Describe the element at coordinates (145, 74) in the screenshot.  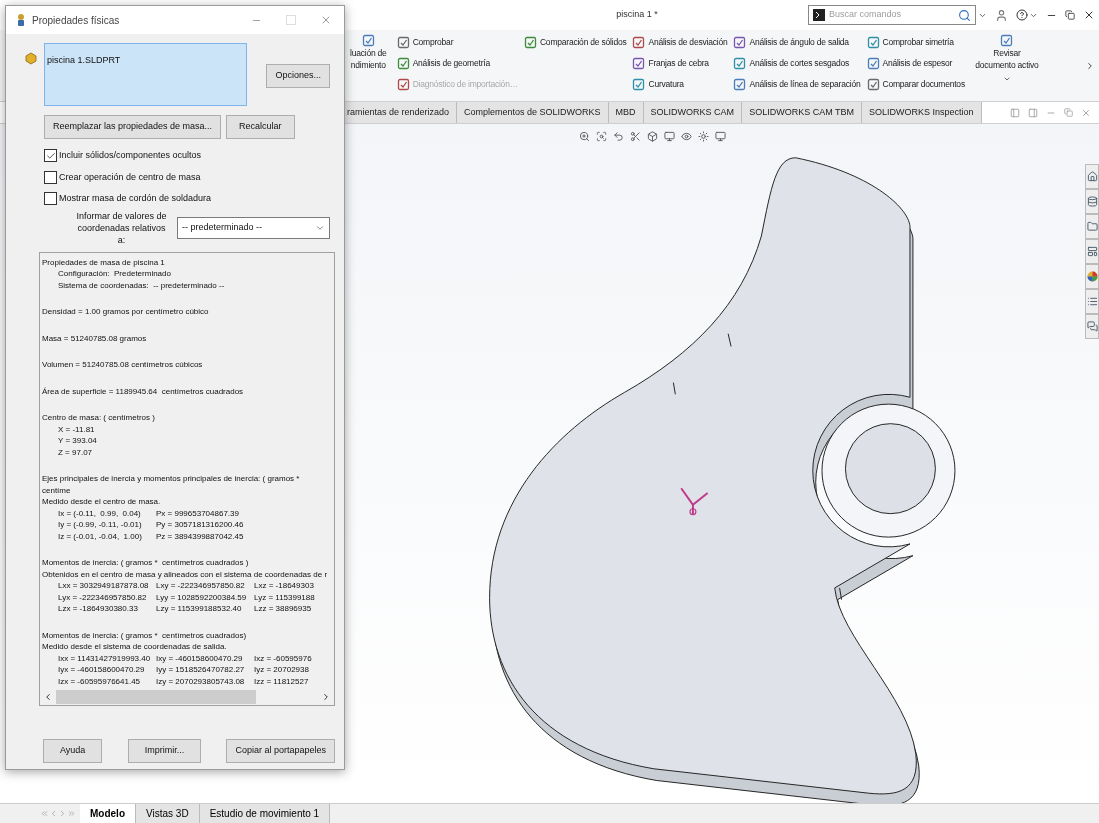
I see `selection-list: piscina 1.SLDPRT` at that location.